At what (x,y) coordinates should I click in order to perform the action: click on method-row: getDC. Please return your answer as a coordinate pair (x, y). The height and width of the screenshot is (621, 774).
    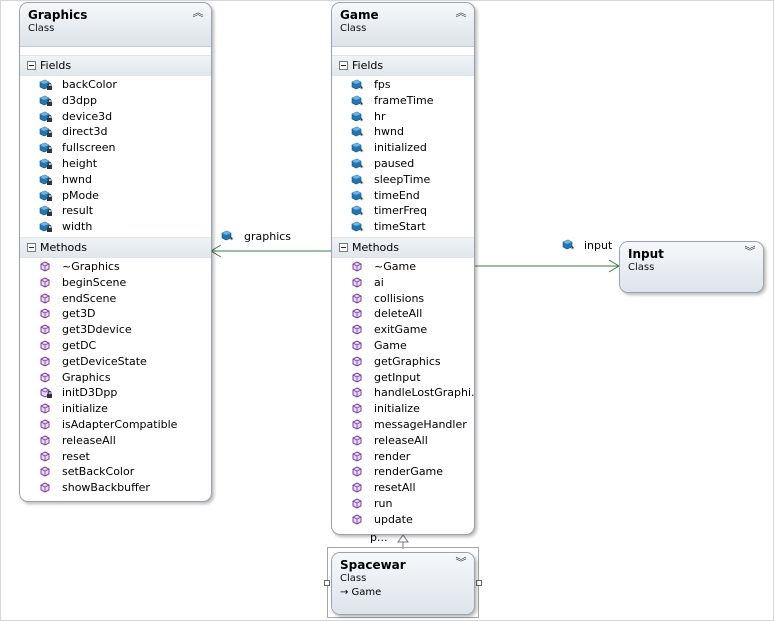
    Looking at the image, I should click on (115, 346).